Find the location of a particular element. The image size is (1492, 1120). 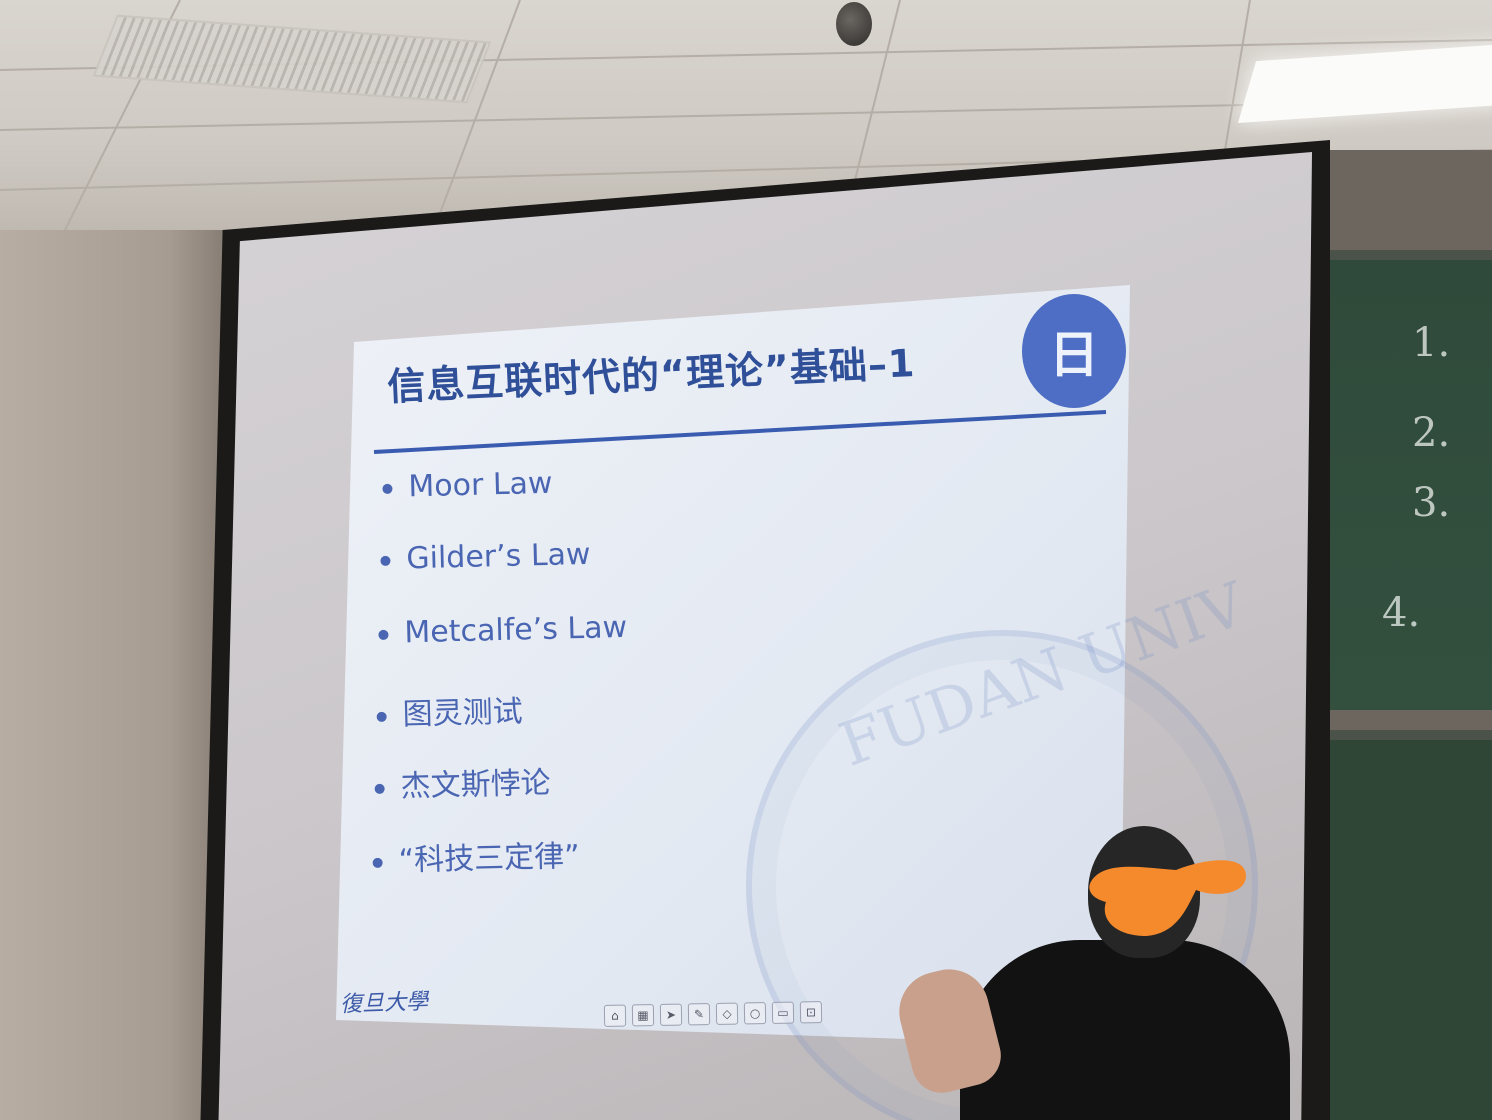

bullet-text: Moor Law is located at coordinates (480, 485).